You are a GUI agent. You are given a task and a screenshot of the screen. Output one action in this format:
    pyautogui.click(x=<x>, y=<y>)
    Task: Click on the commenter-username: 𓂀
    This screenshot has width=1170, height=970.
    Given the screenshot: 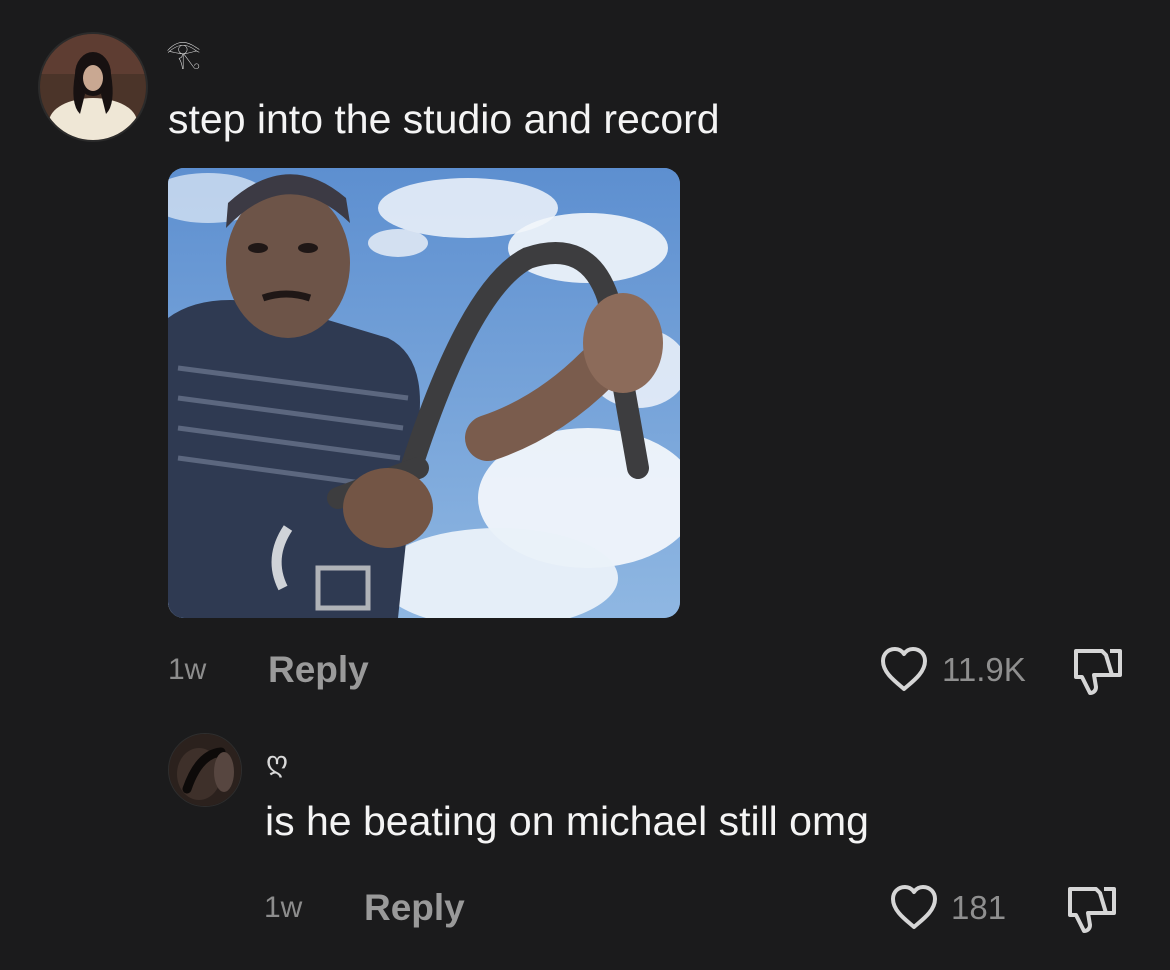 What is the action you would take?
    pyautogui.click(x=183, y=54)
    